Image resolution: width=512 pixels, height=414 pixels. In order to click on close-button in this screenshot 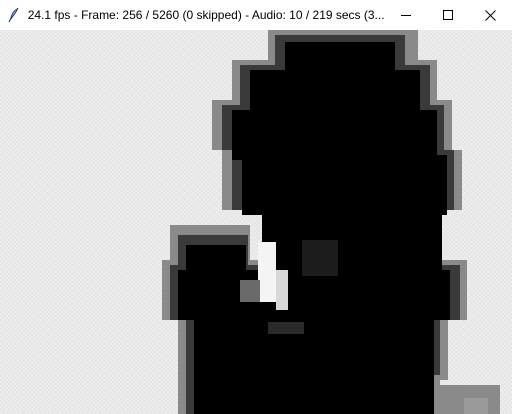, I will do `click(491, 15)`.